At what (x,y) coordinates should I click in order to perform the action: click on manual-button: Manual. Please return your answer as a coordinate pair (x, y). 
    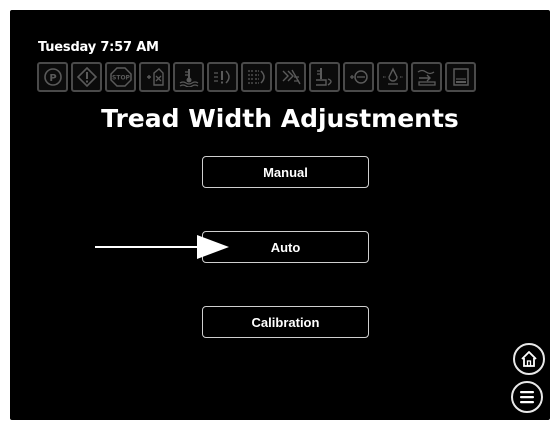
    Looking at the image, I should click on (285, 172).